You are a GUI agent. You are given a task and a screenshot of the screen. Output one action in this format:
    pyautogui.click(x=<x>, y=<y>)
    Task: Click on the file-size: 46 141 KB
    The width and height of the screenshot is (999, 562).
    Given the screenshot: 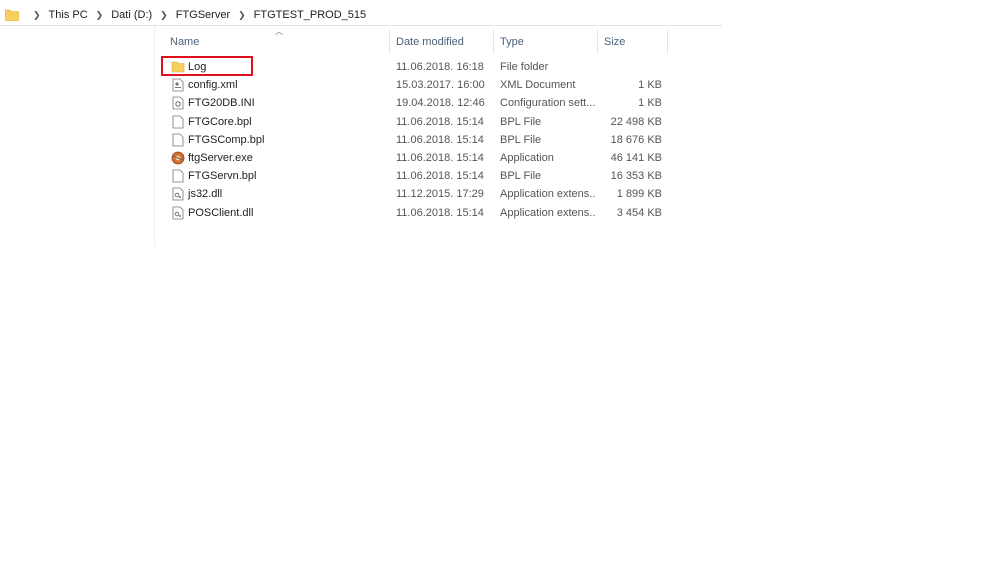 What is the action you would take?
    pyautogui.click(x=636, y=157)
    